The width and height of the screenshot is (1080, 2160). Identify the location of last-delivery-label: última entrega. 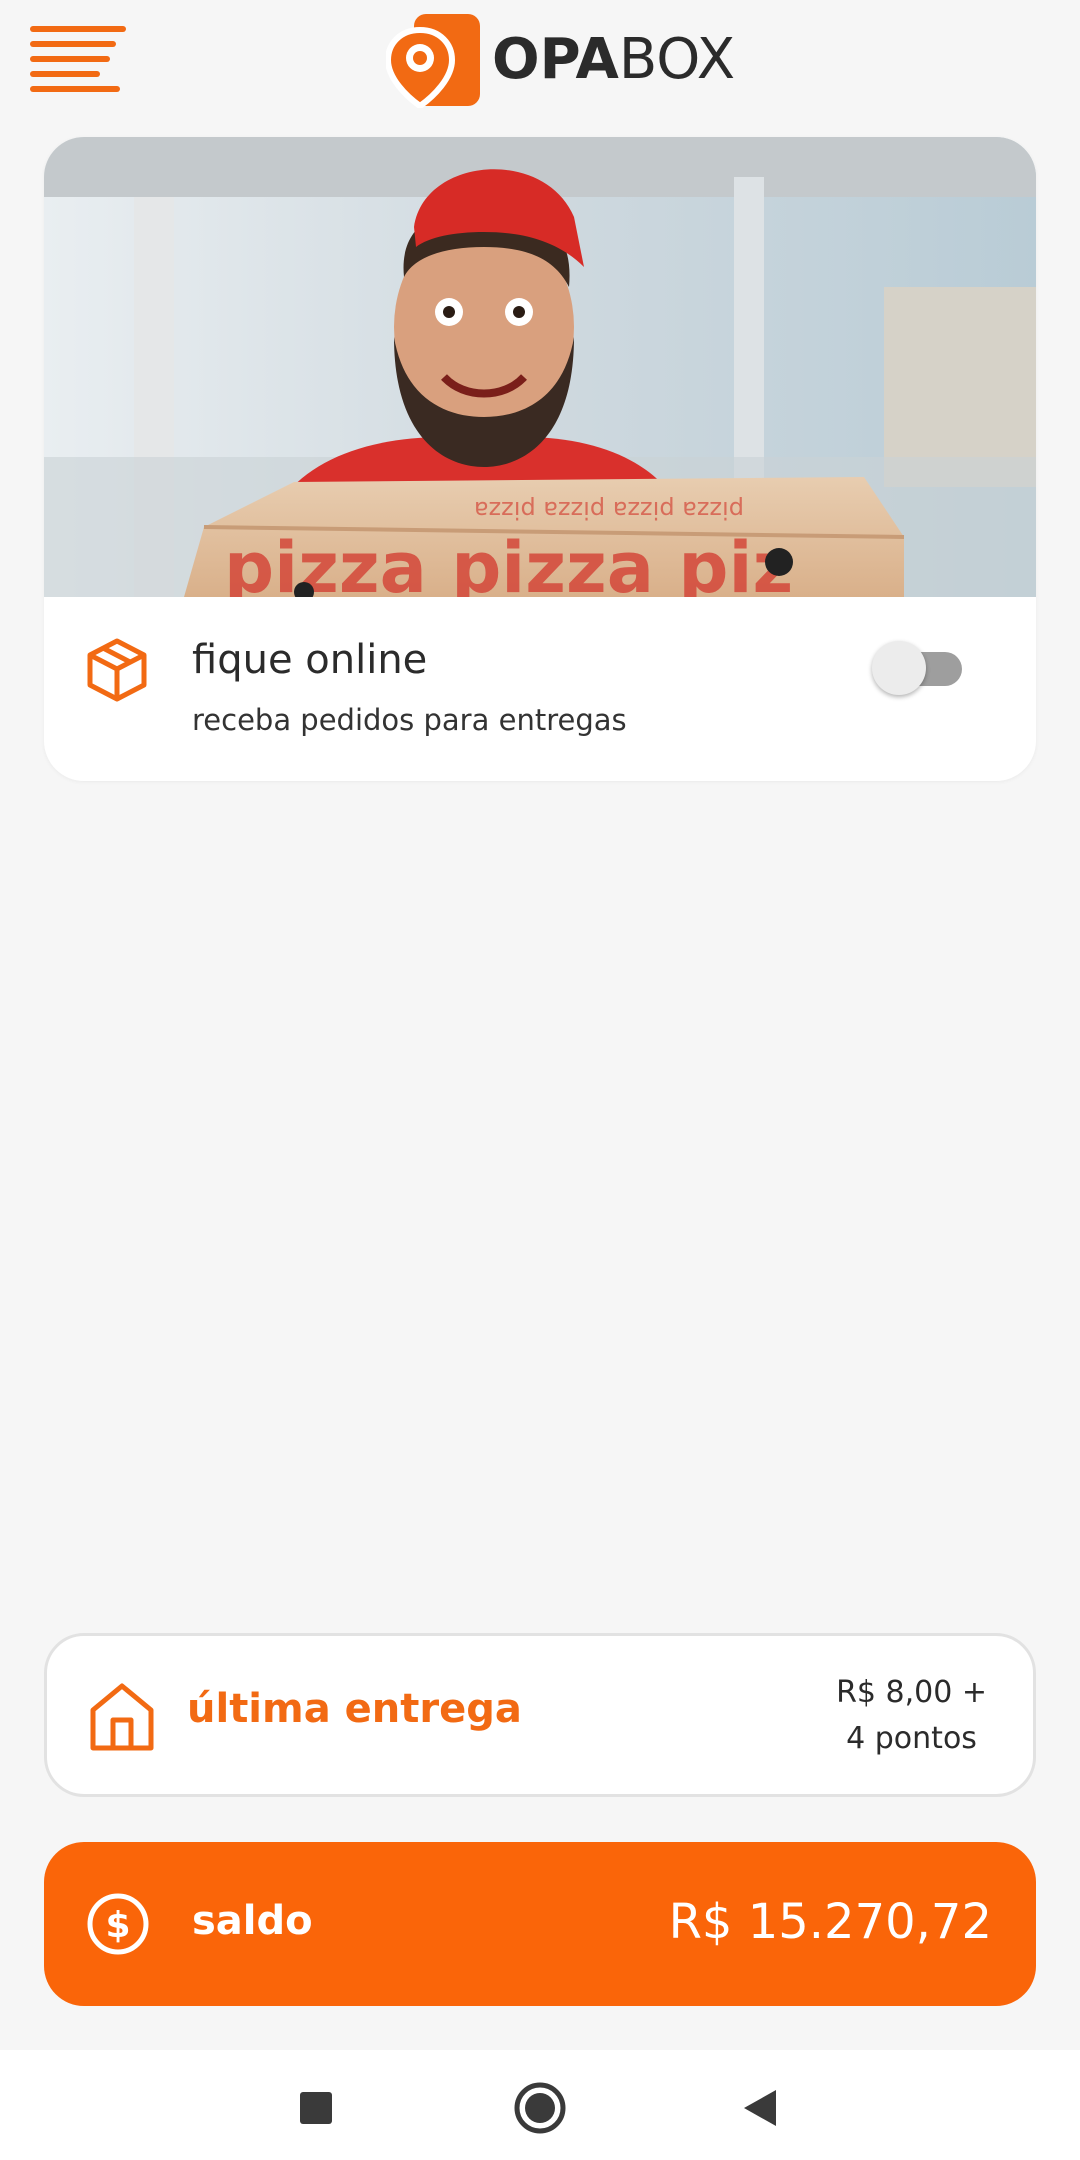
(354, 1709).